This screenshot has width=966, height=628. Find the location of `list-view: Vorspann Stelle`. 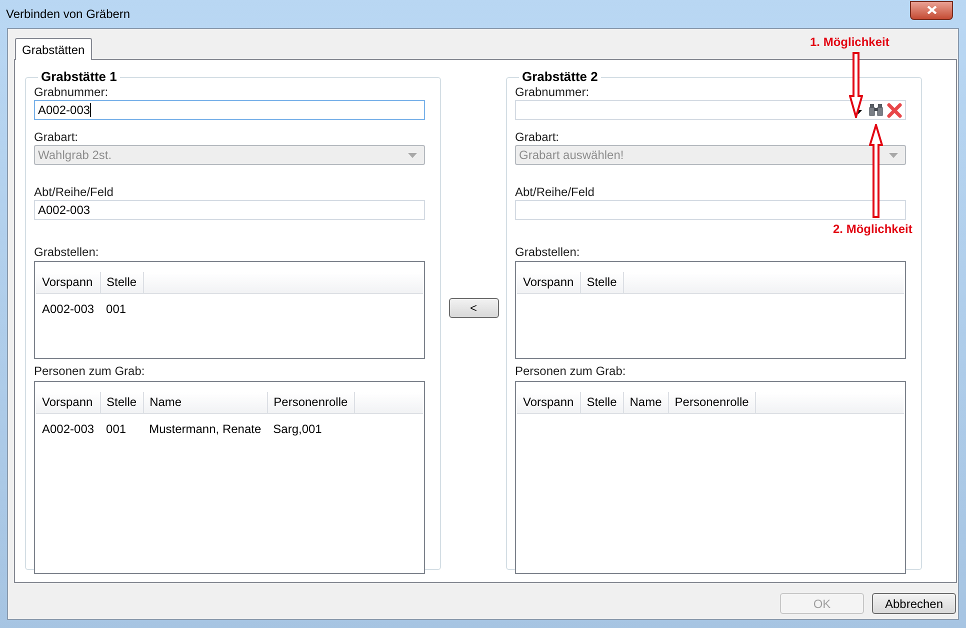

list-view: Vorspann Stelle is located at coordinates (710, 310).